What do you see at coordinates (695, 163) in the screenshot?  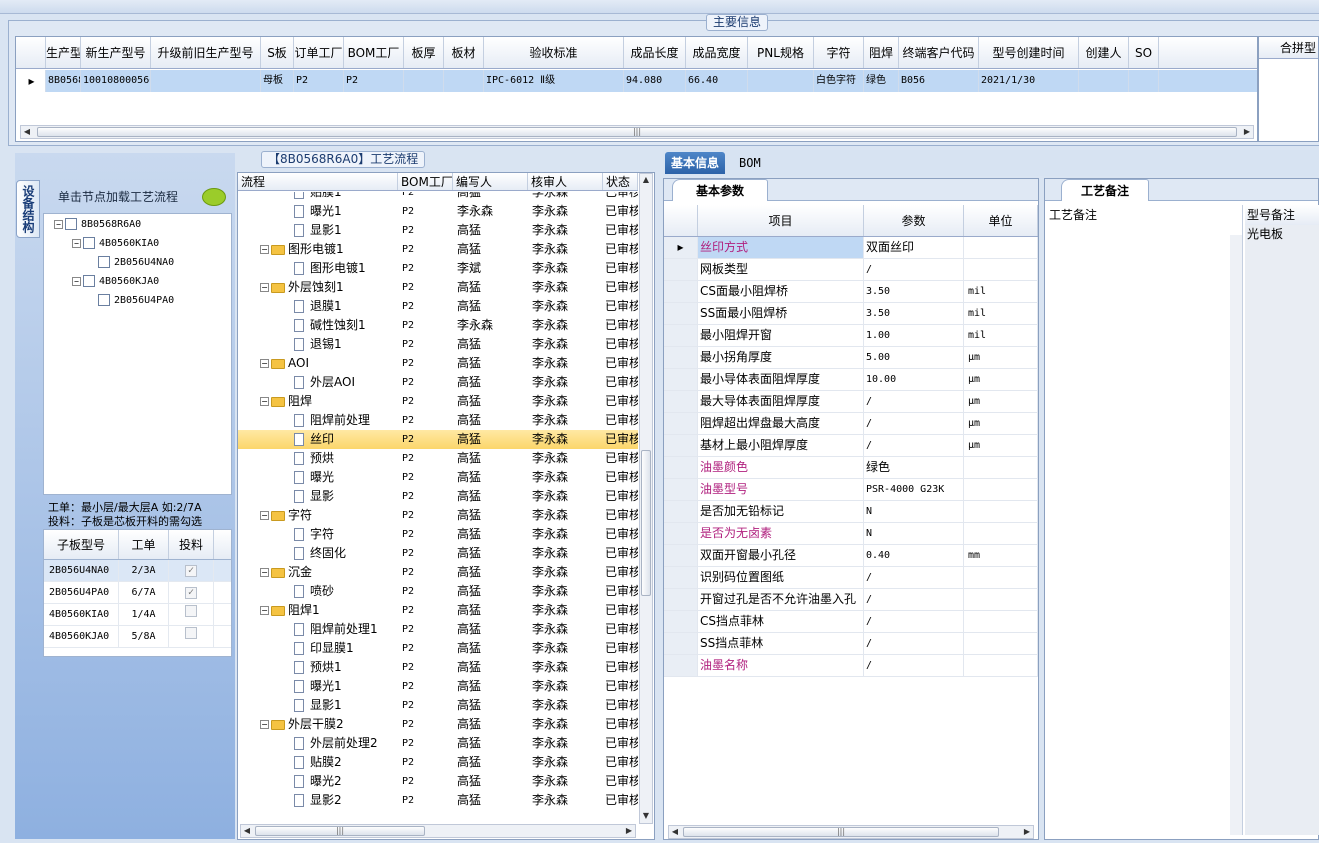 I see `tab-basic-info: 基本信息` at bounding box center [695, 163].